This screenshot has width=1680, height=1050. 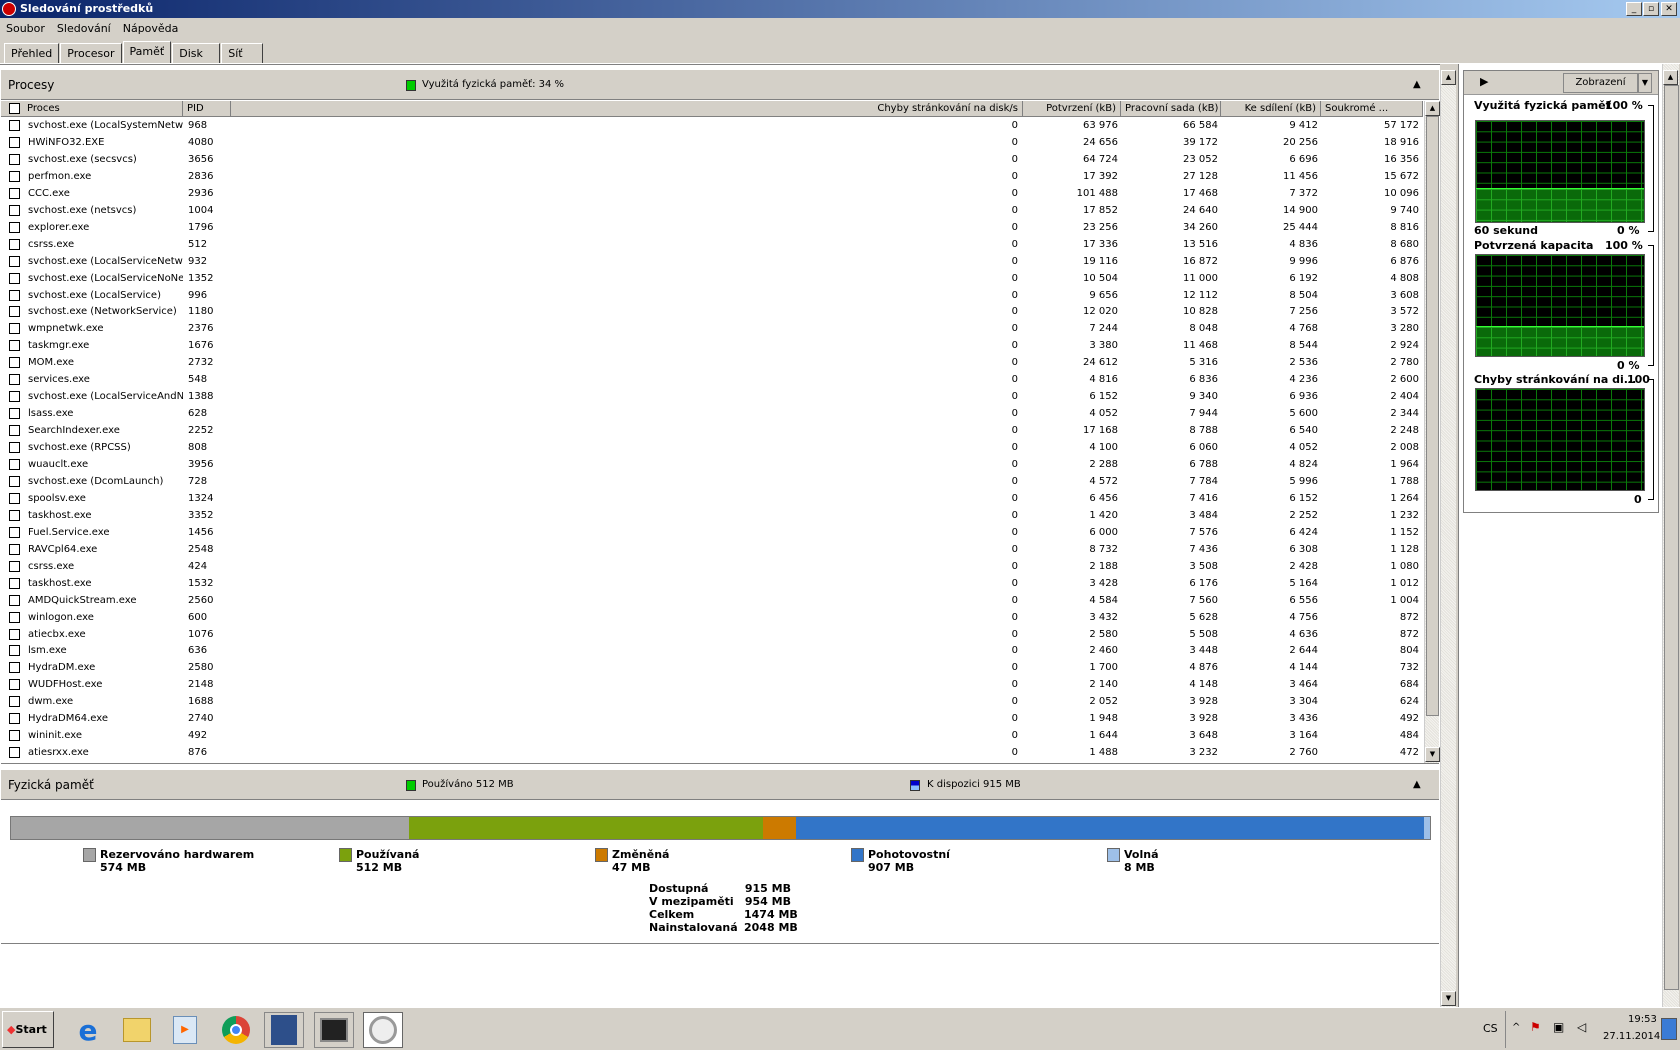 I want to click on table-row: MOM.exe 2732 0 24 612 5 316 2 536 2 780, so click(x=712, y=362).